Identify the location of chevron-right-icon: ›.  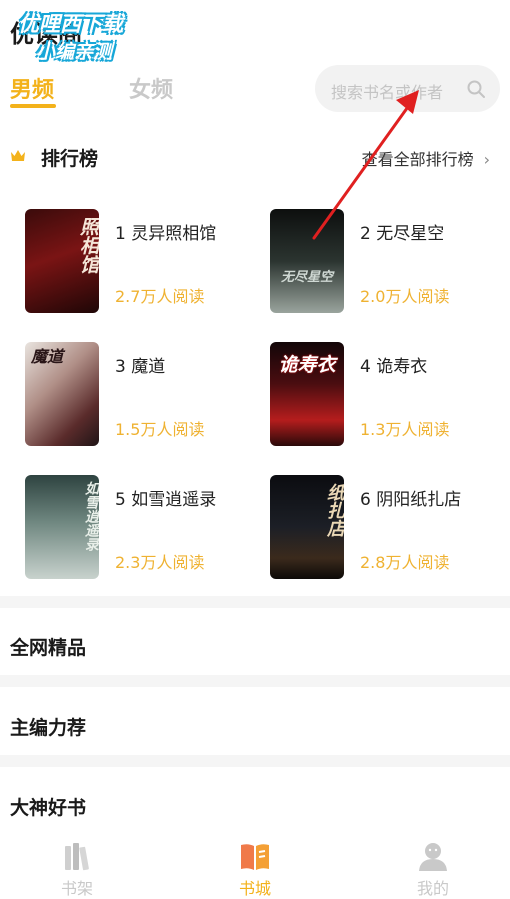
(486, 159).